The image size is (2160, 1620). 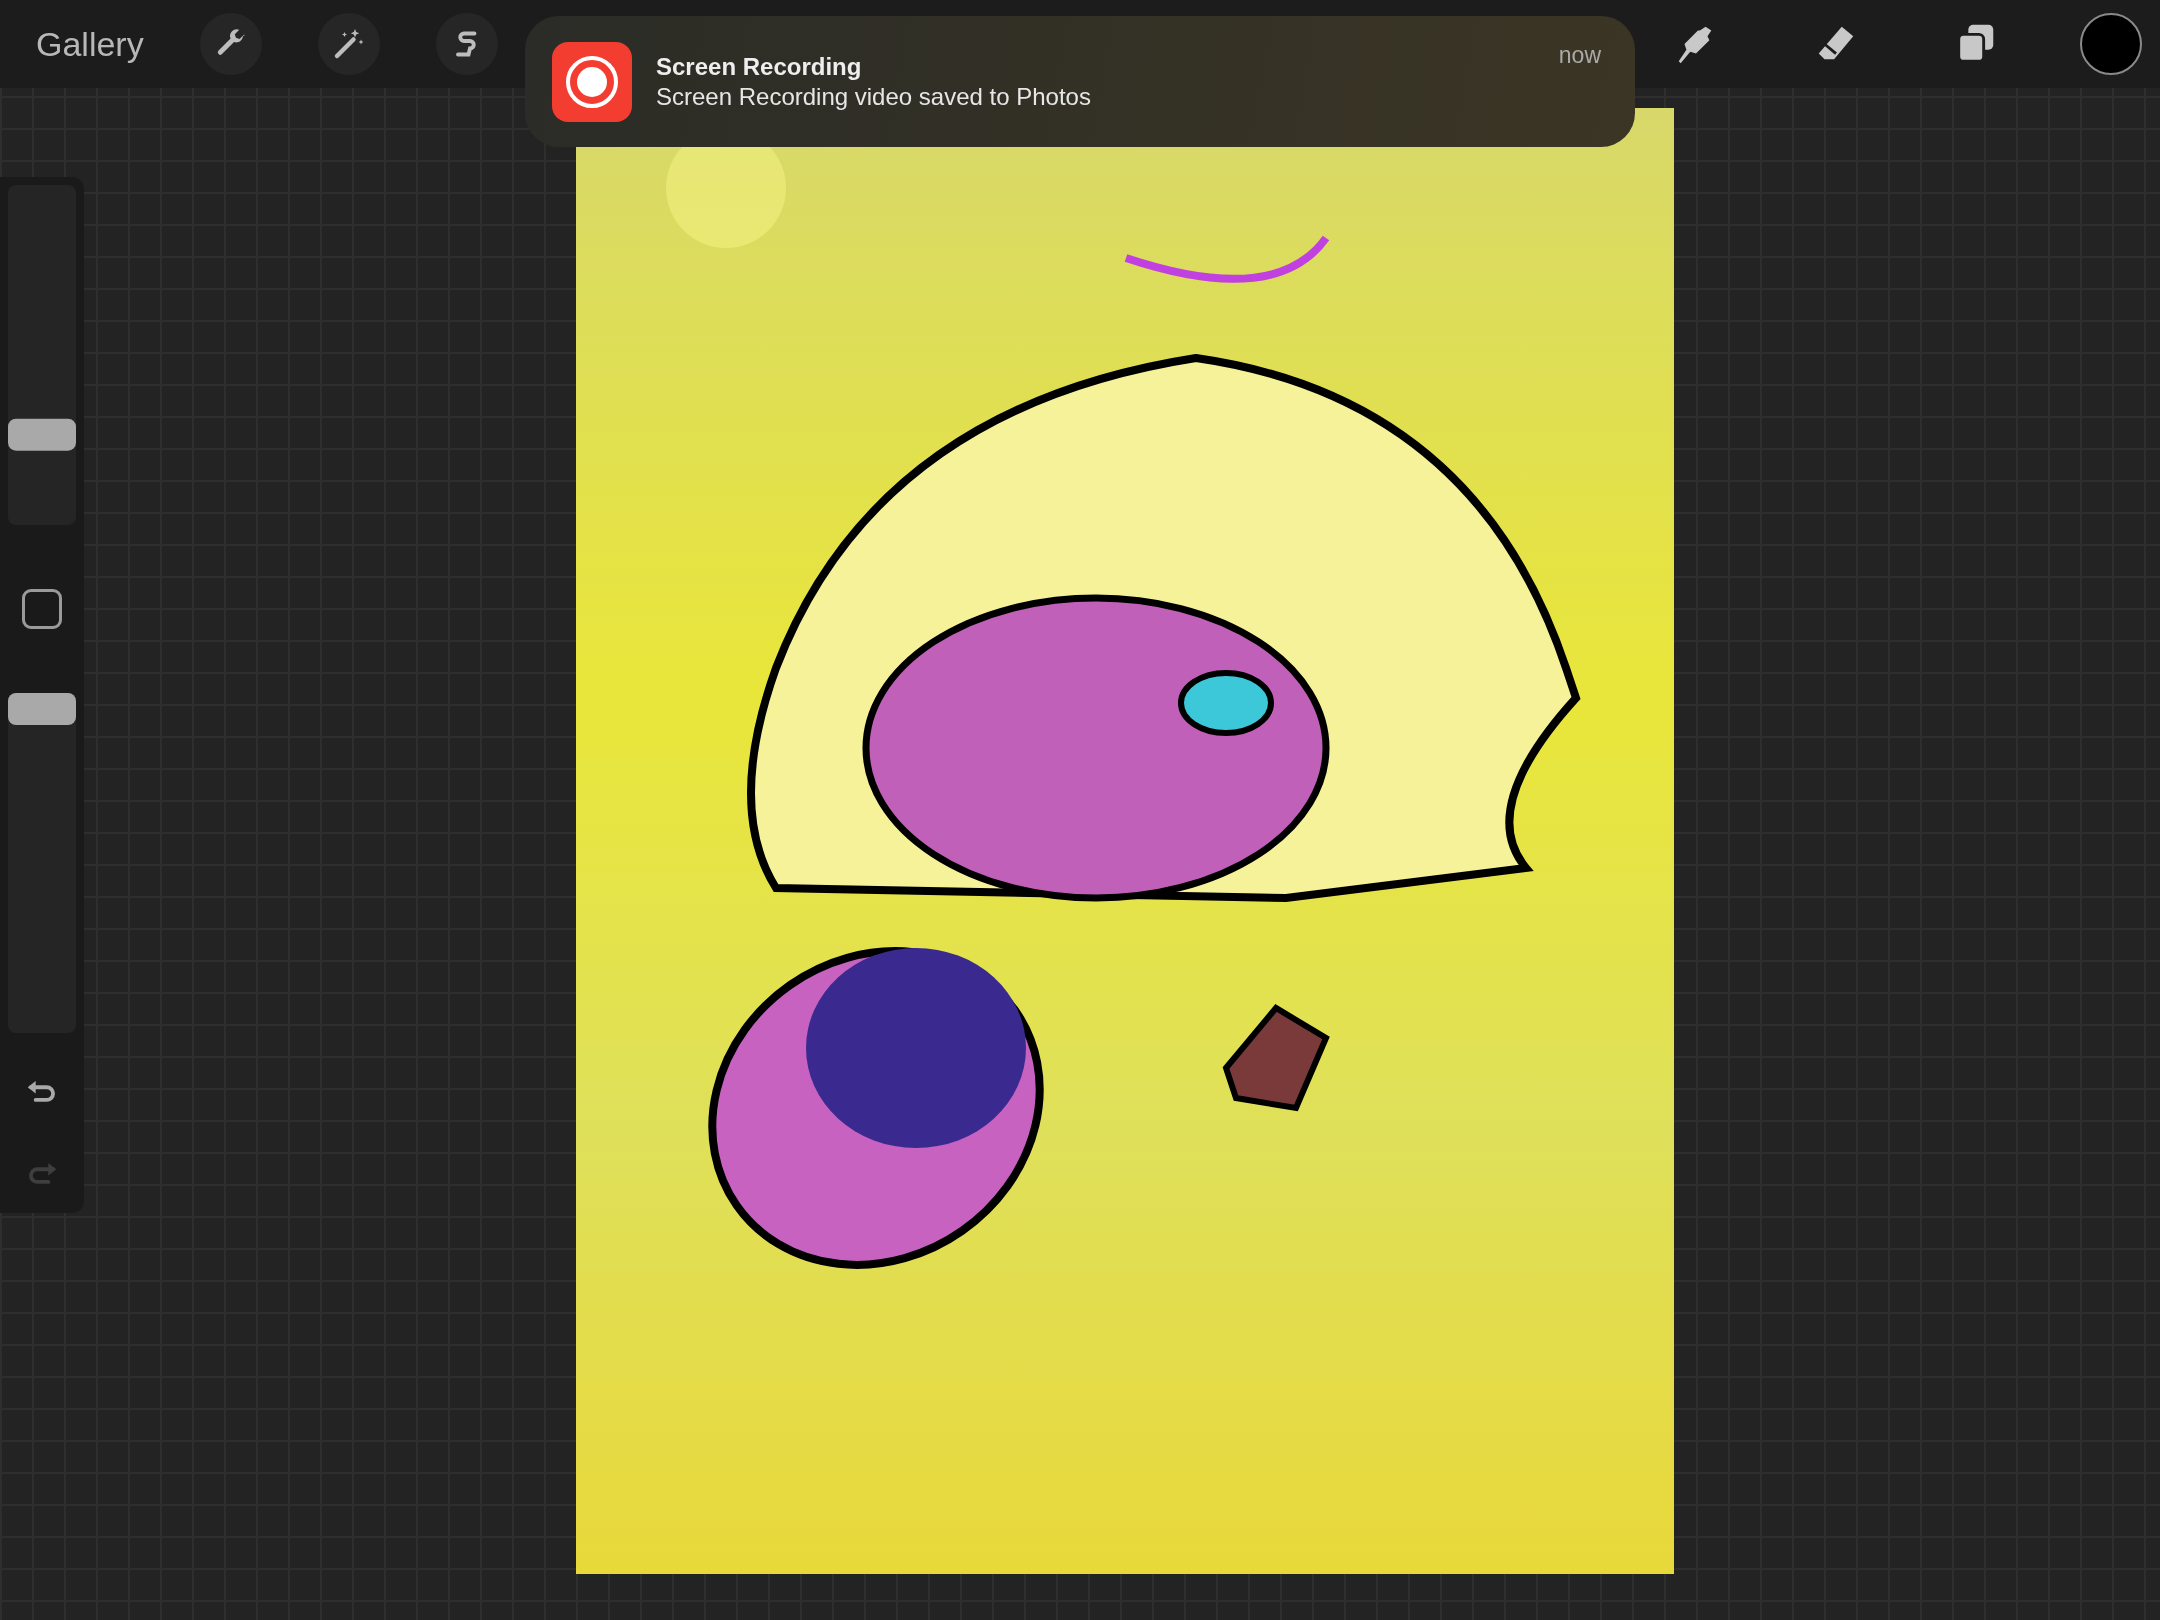 I want to click on notification-time: now, so click(x=1579, y=55).